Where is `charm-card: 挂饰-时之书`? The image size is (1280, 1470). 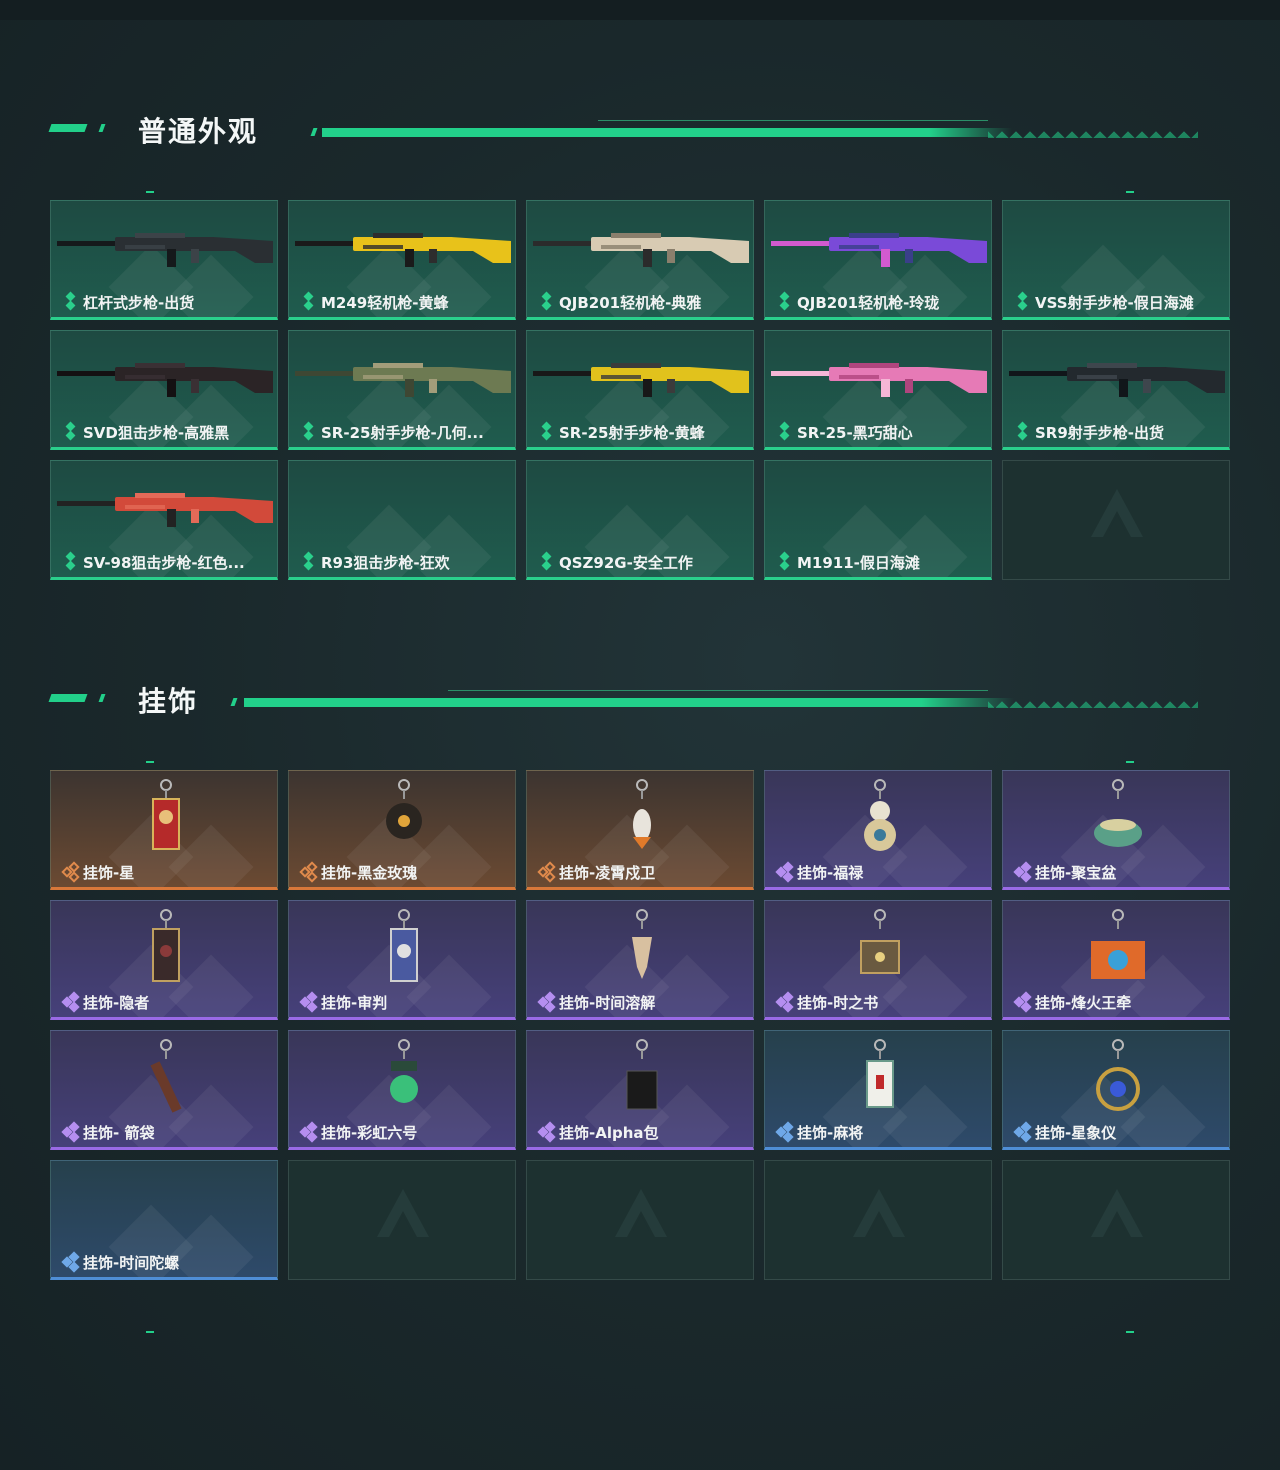
charm-card: 挂饰-时之书 is located at coordinates (878, 960).